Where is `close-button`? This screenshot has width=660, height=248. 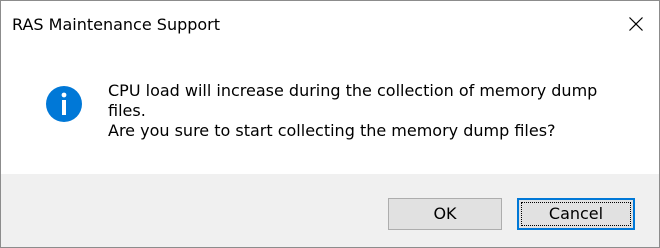
close-button is located at coordinates (636, 24).